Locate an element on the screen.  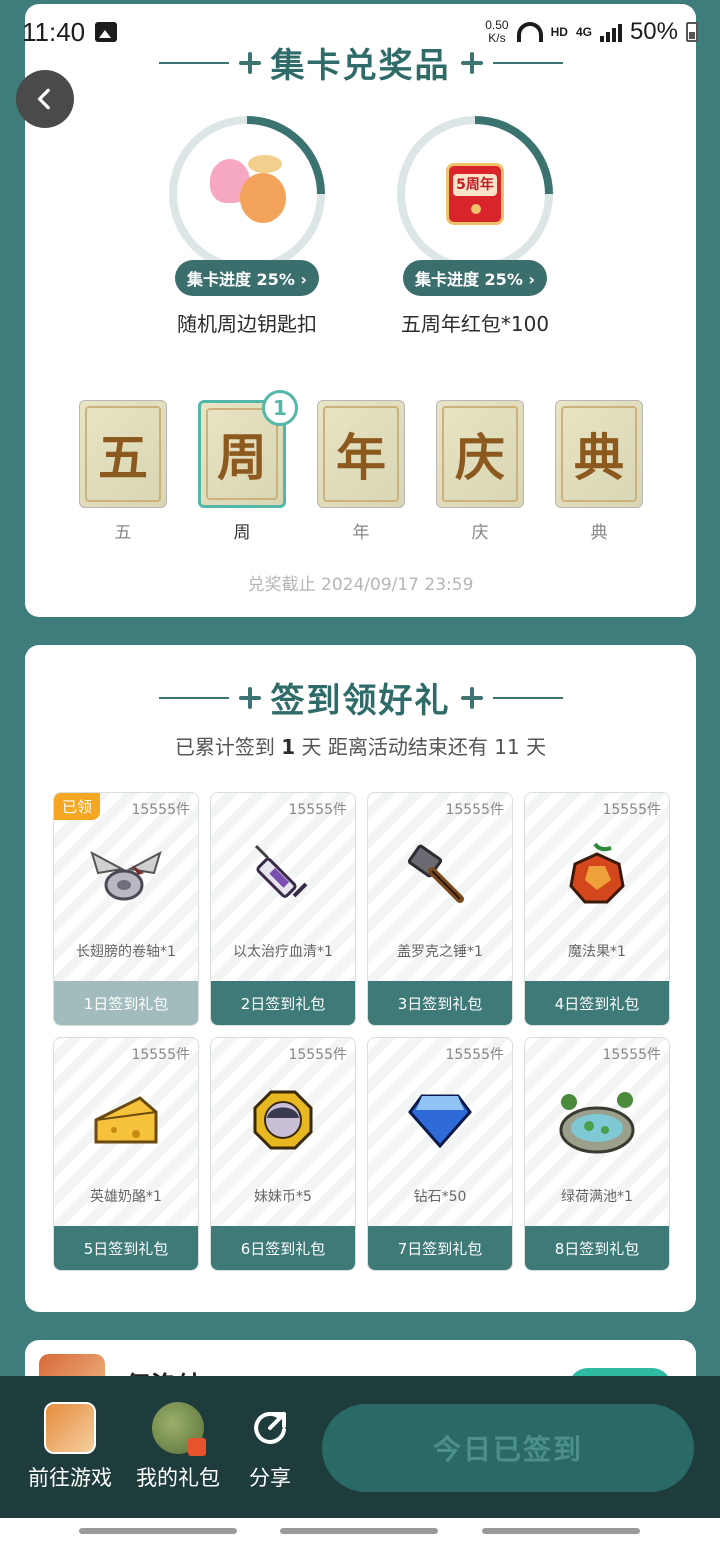
reward-name: 钻石*50 is located at coordinates (440, 1197).